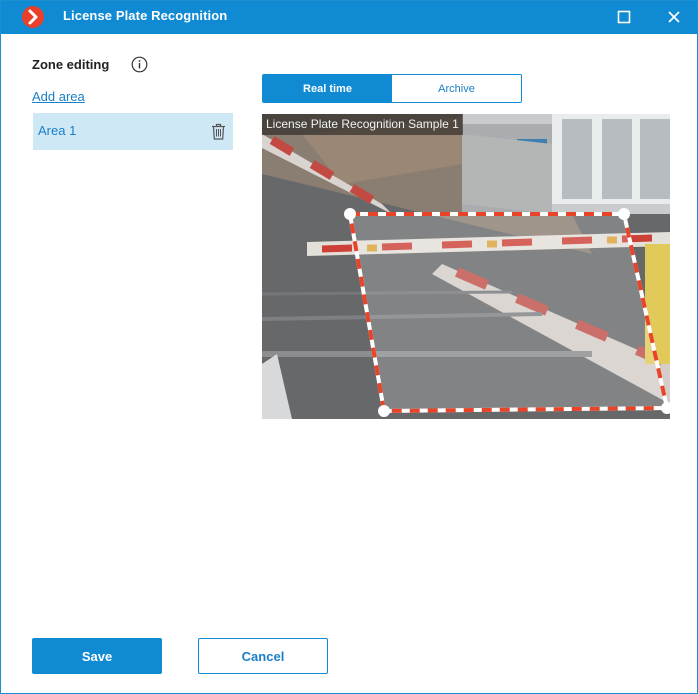 This screenshot has height=694, width=698. I want to click on maximize-button, so click(624, 17).